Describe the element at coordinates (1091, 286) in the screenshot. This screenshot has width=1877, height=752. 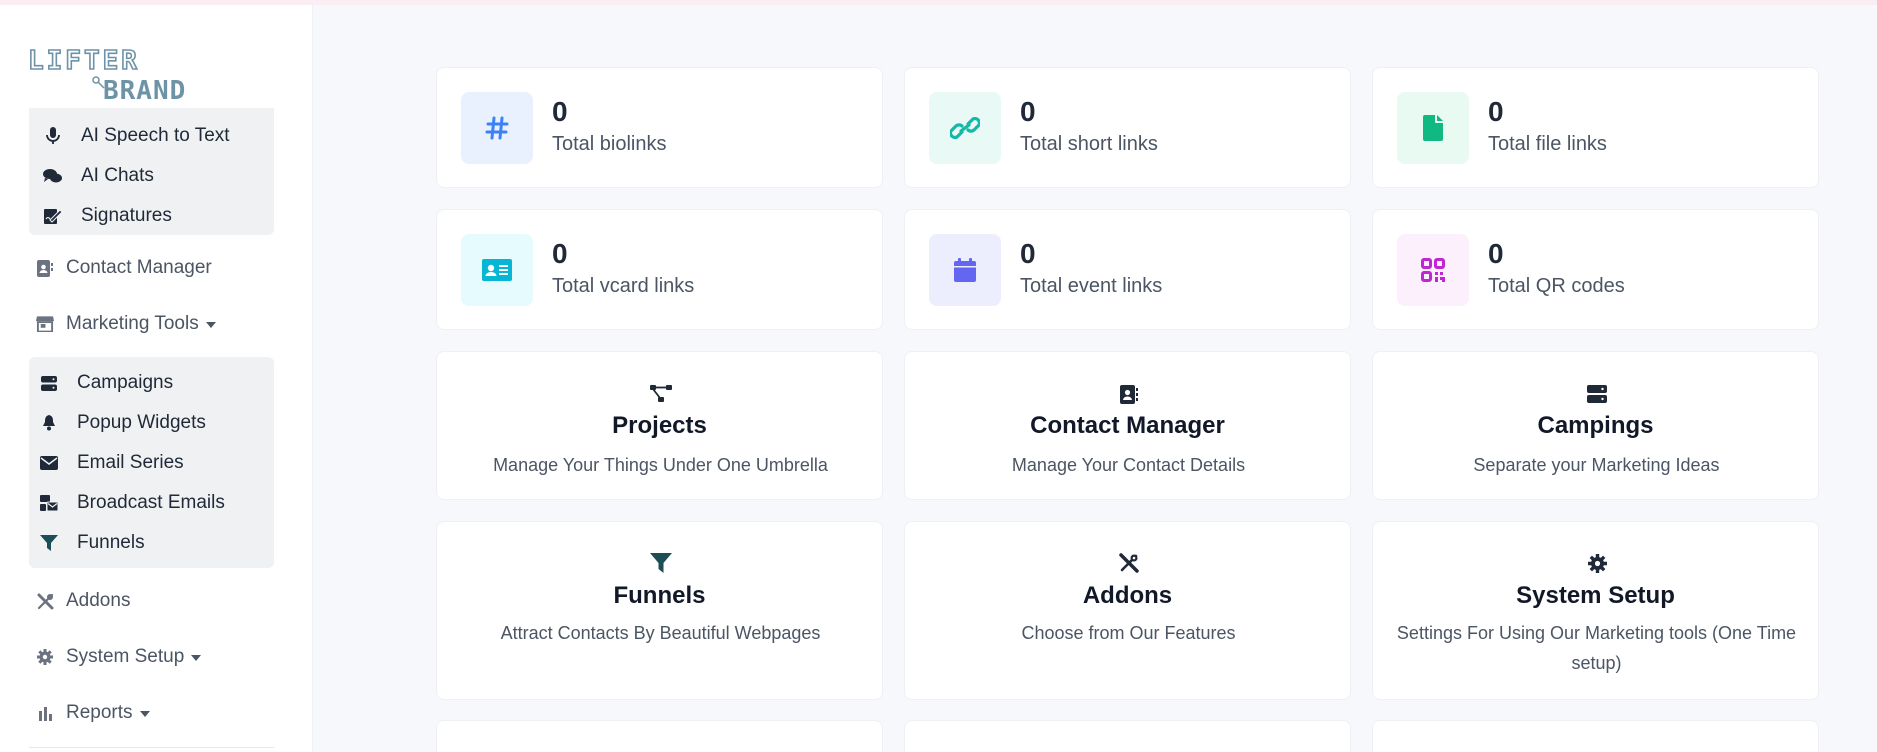
I see `stat-label: Total event links` at that location.